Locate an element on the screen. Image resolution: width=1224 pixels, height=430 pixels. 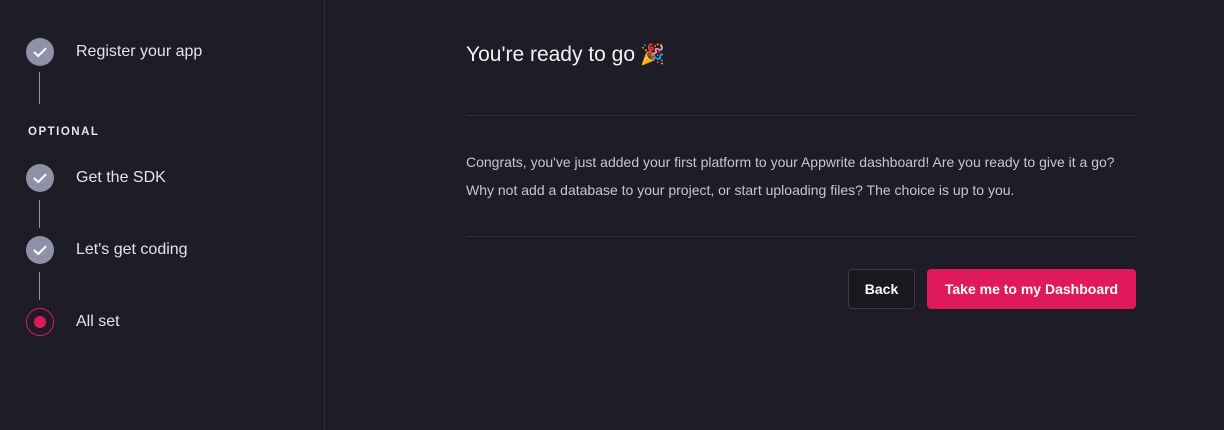
step-get-the-sdk: Get the SDK is located at coordinates (96, 178).